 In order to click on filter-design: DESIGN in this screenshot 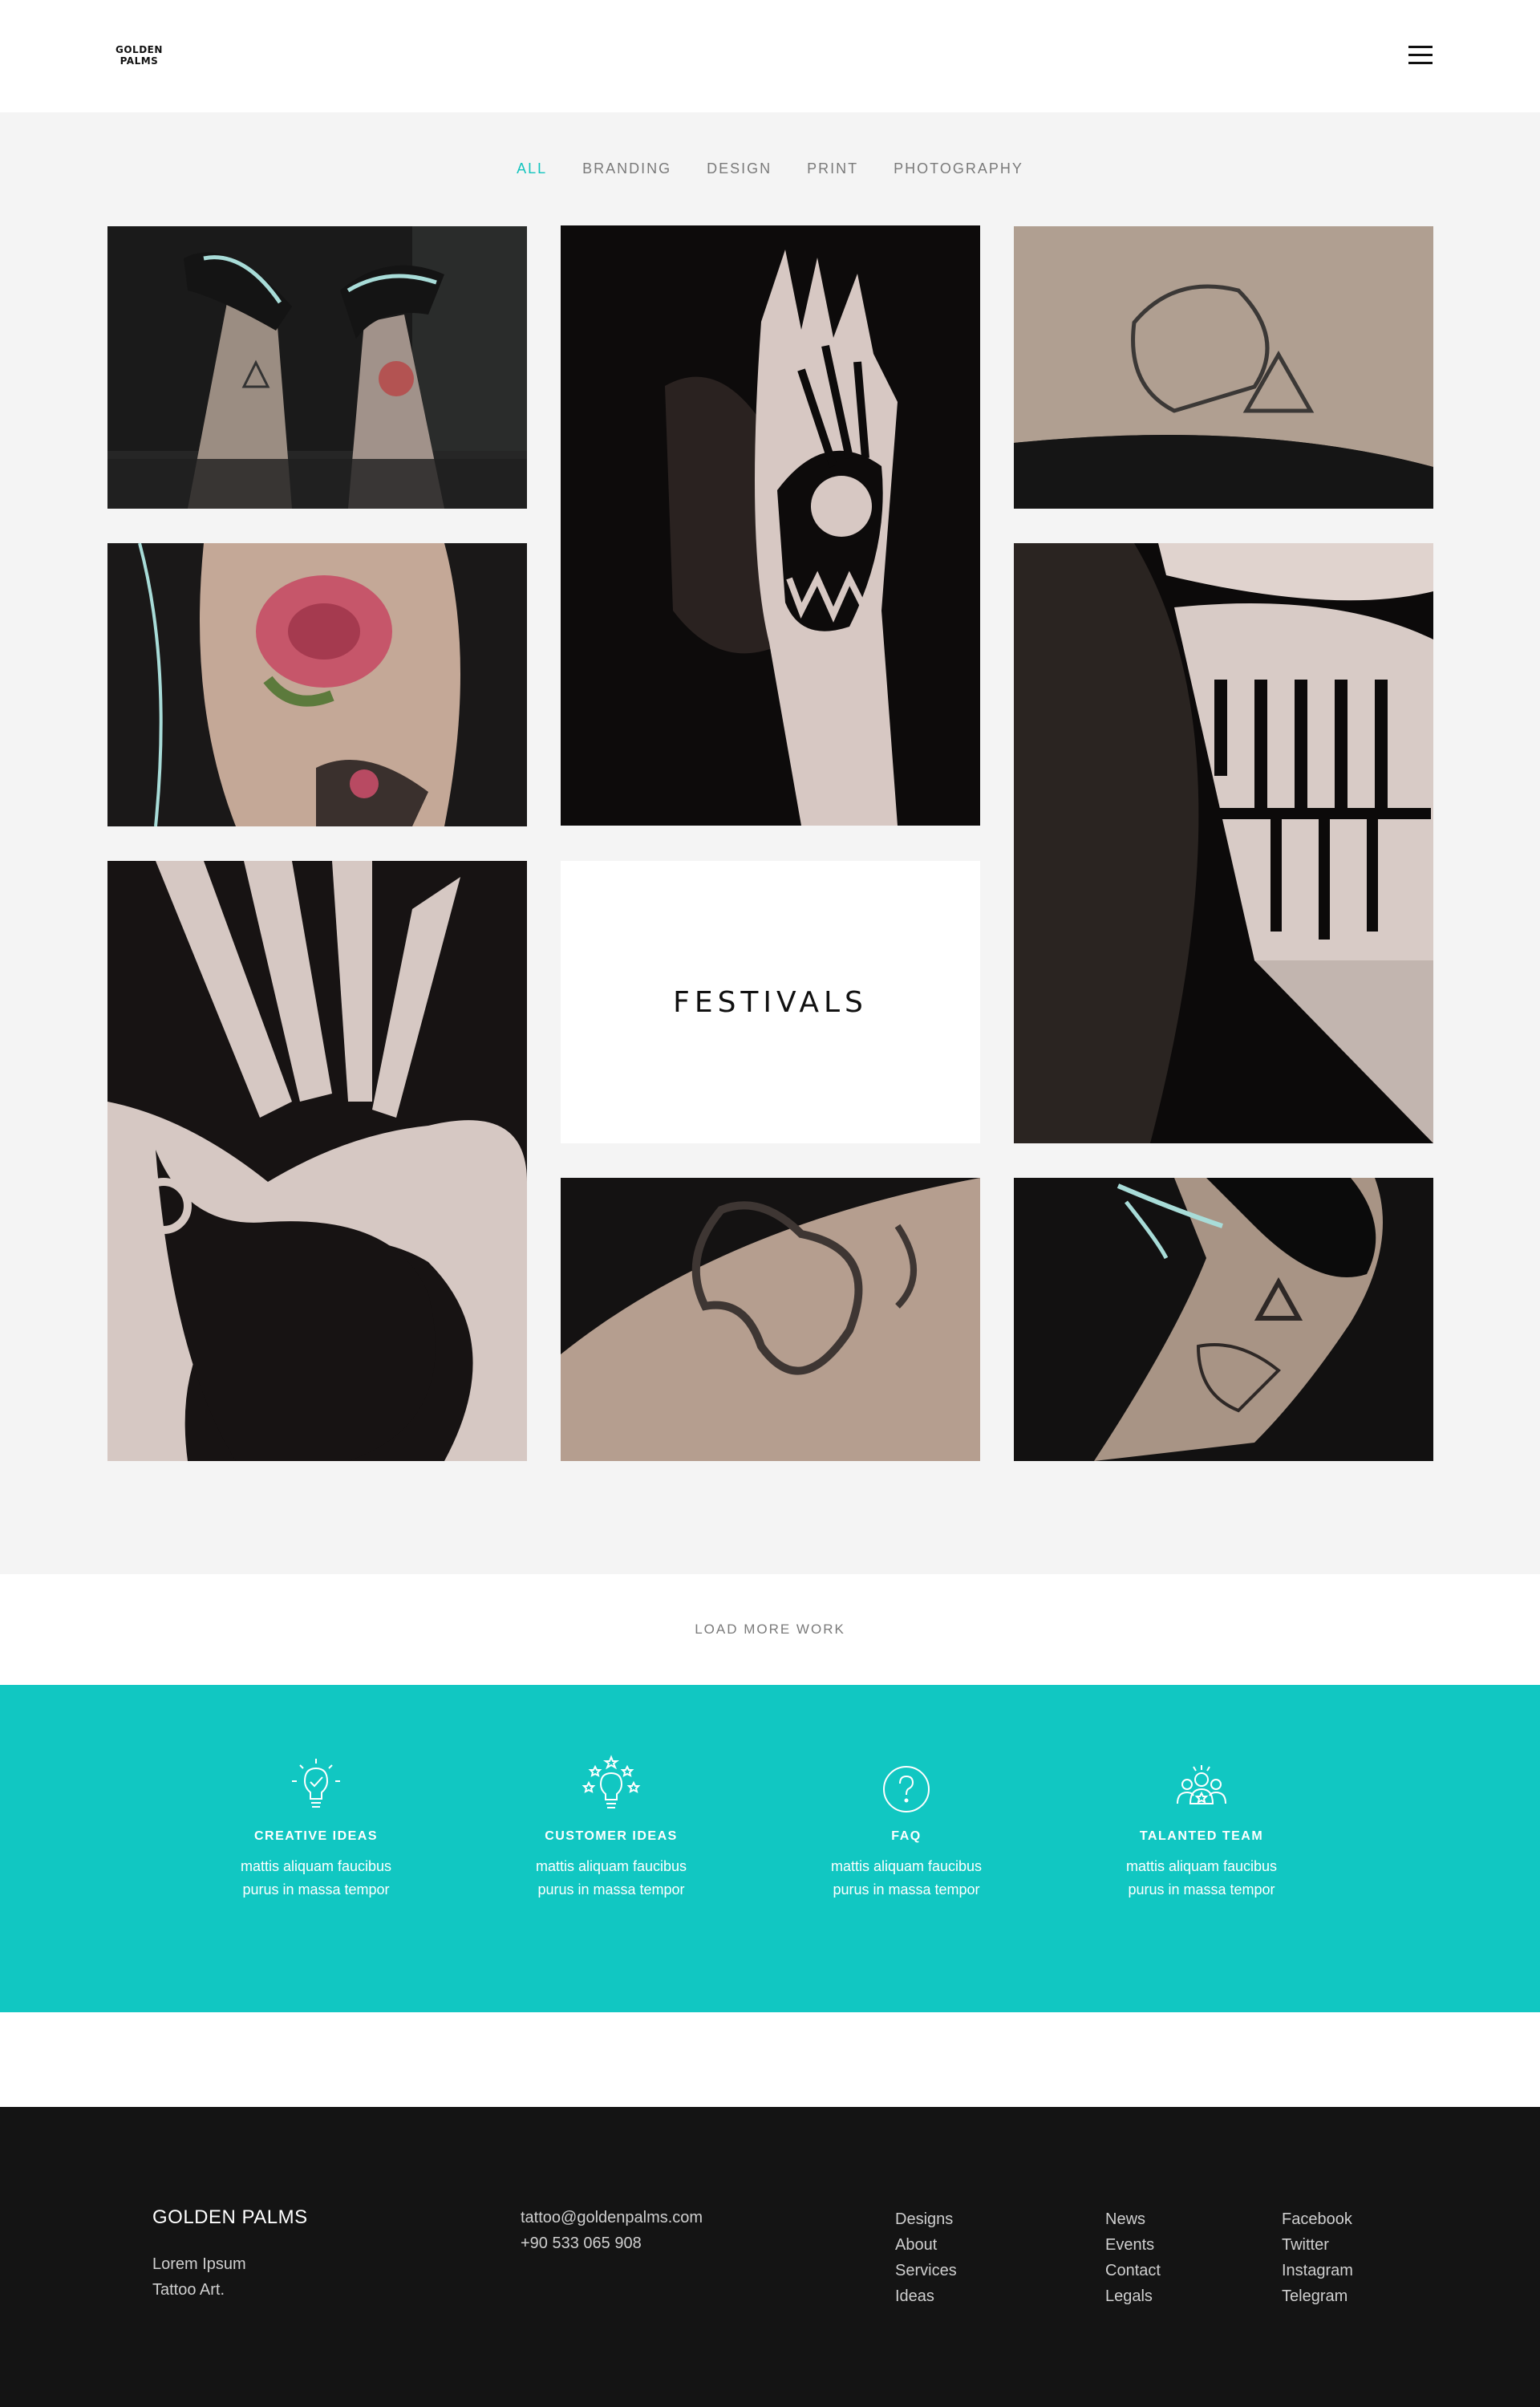, I will do `click(739, 168)`.